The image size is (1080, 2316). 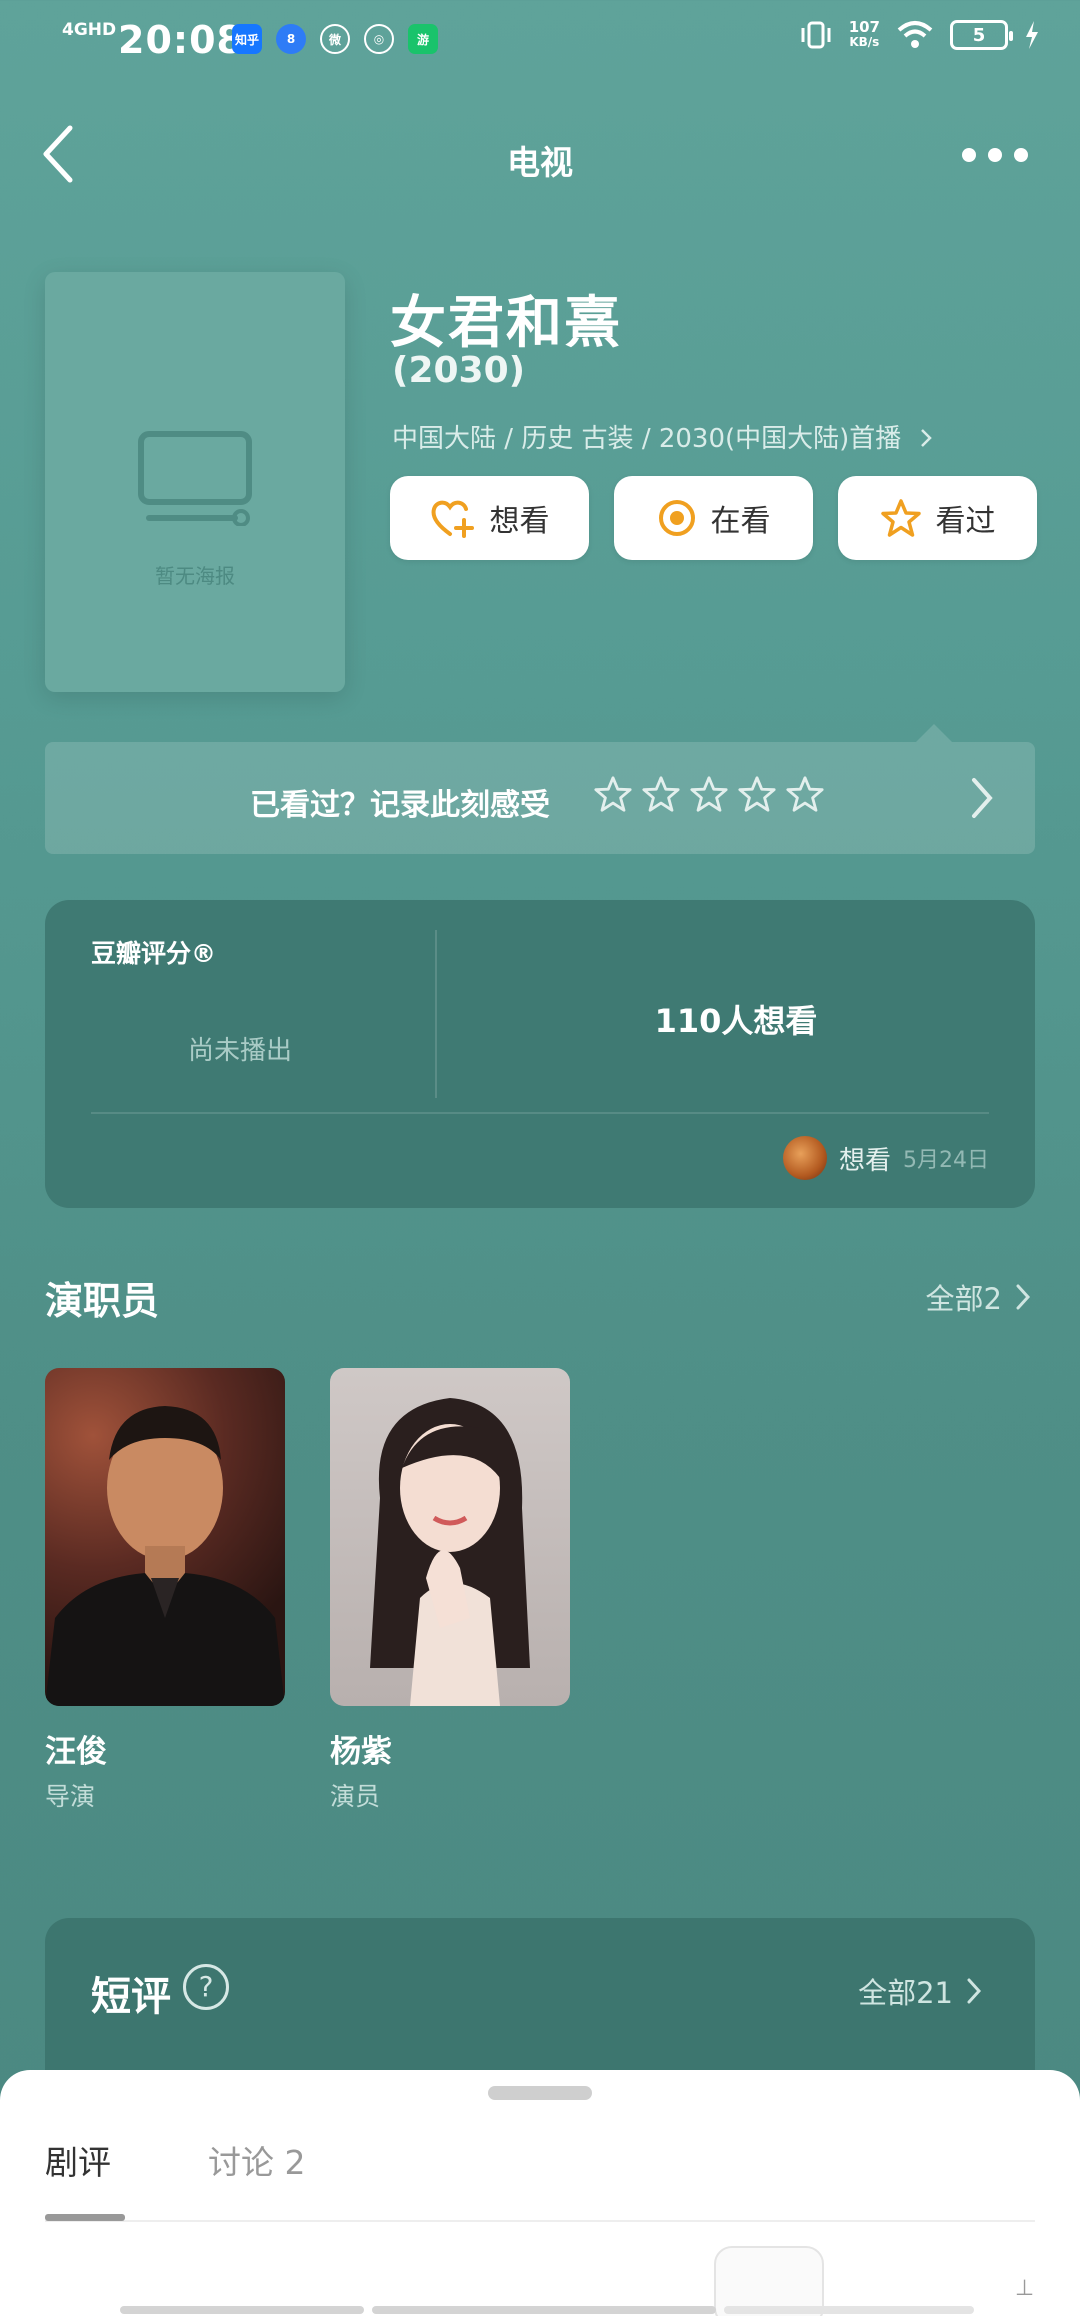 I want to click on zhihu-icon: 知乎, so click(x=247, y=39).